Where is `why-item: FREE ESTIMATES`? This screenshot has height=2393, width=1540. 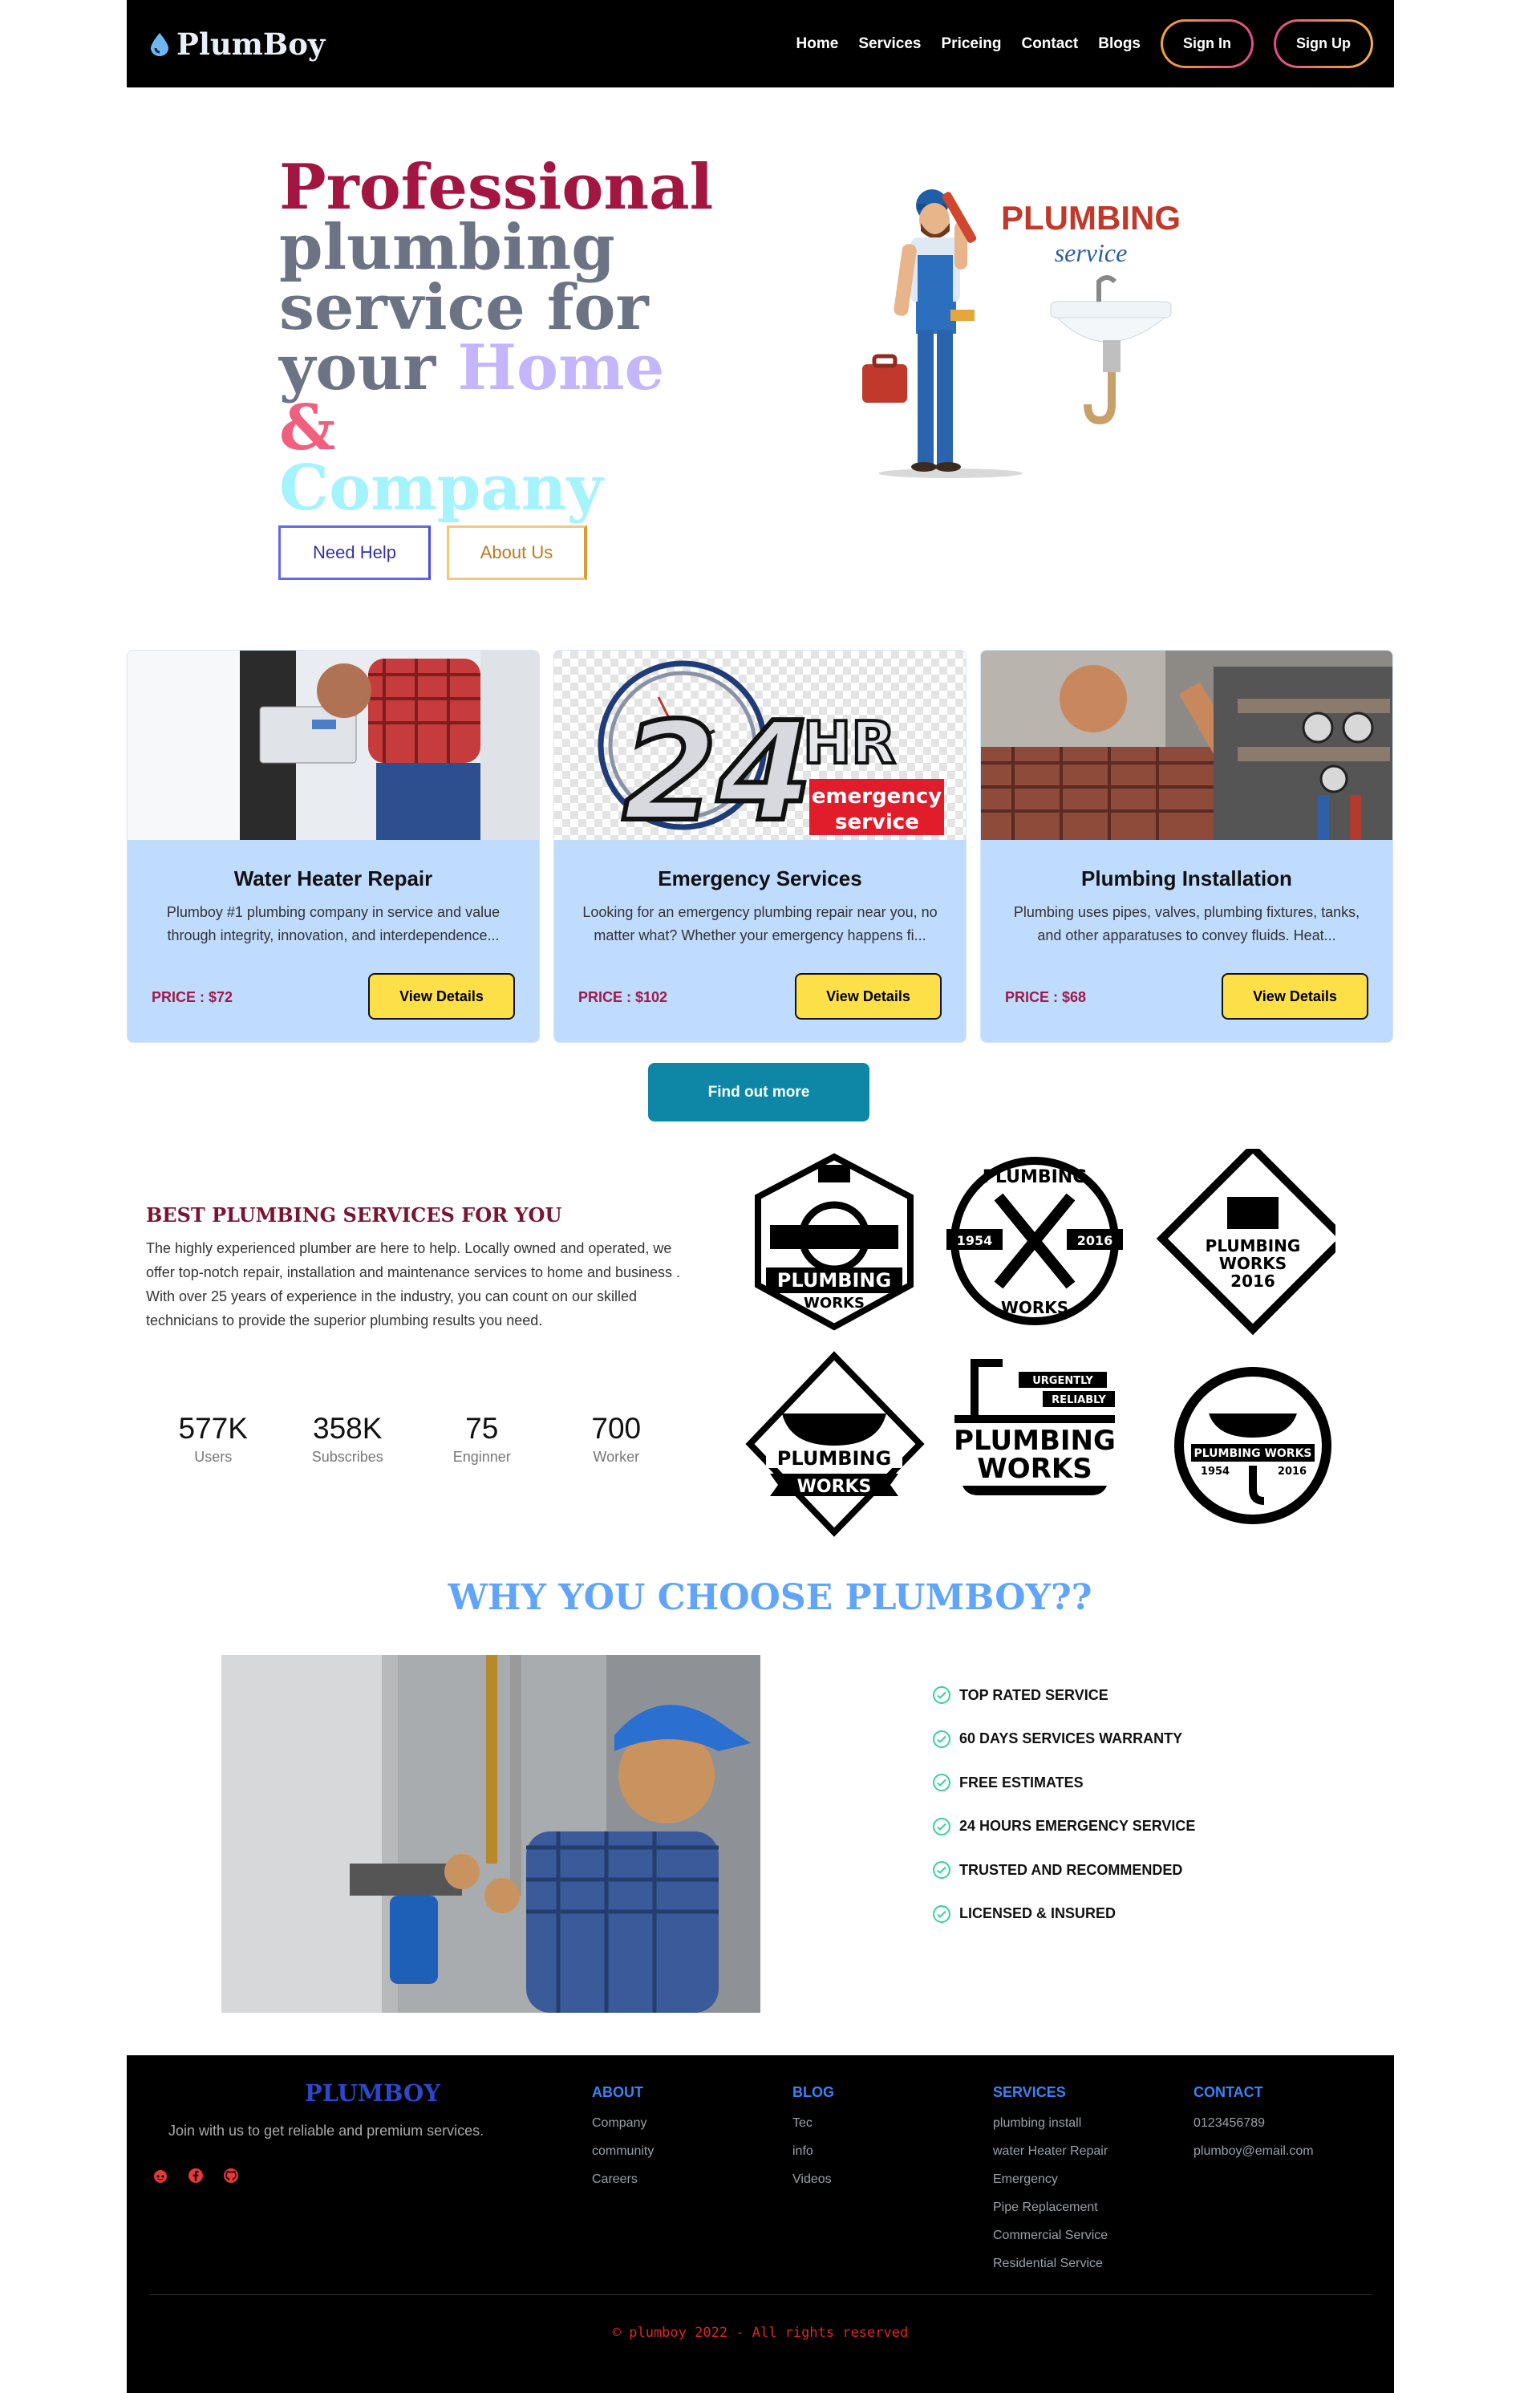 why-item: FREE ESTIMATES is located at coordinates (1063, 1783).